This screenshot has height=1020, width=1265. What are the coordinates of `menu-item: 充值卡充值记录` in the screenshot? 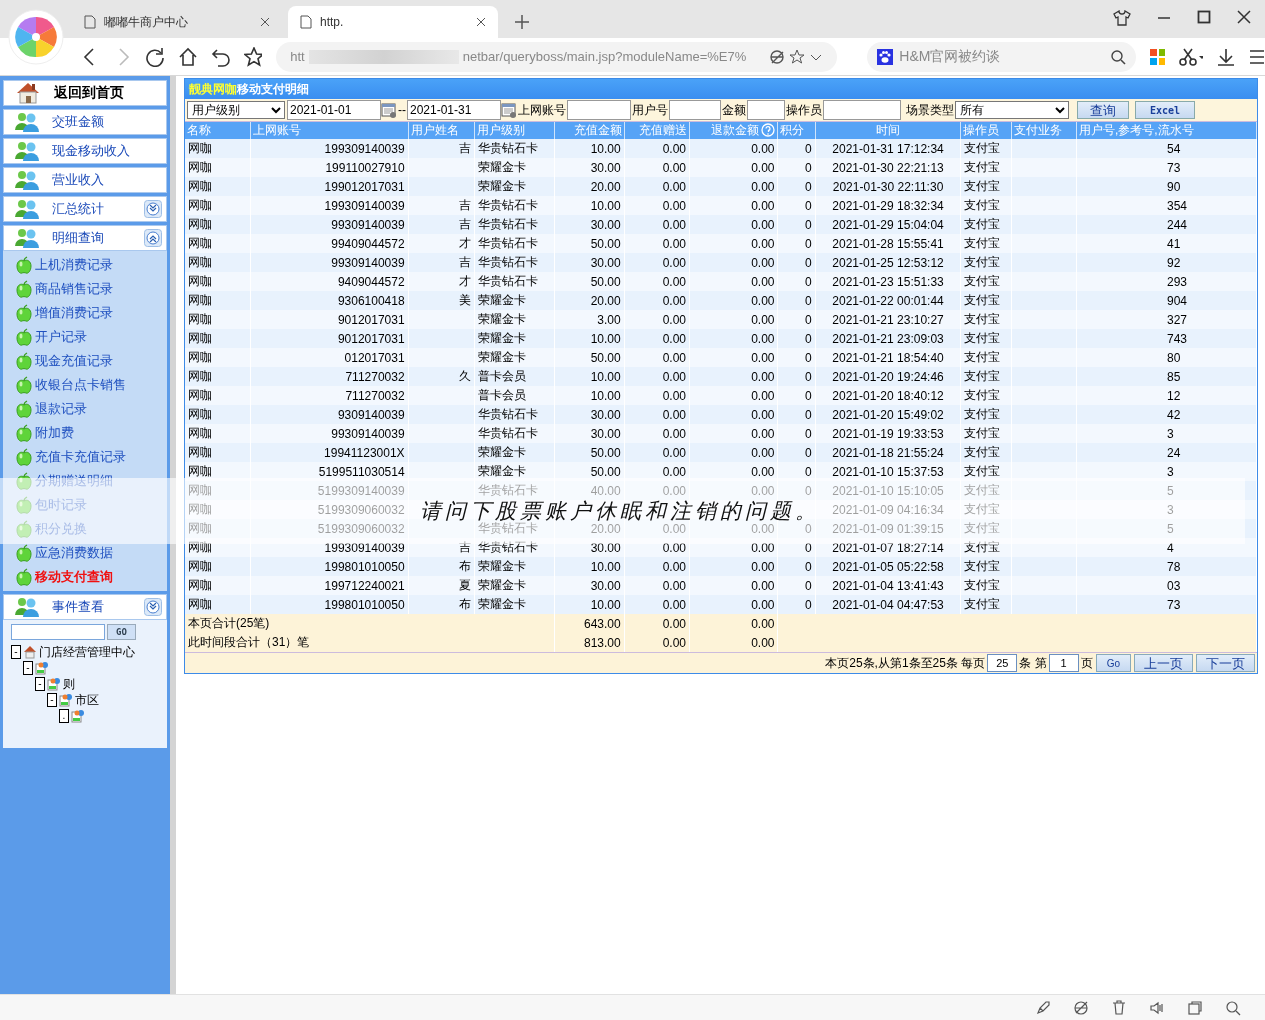 It's located at (85, 457).